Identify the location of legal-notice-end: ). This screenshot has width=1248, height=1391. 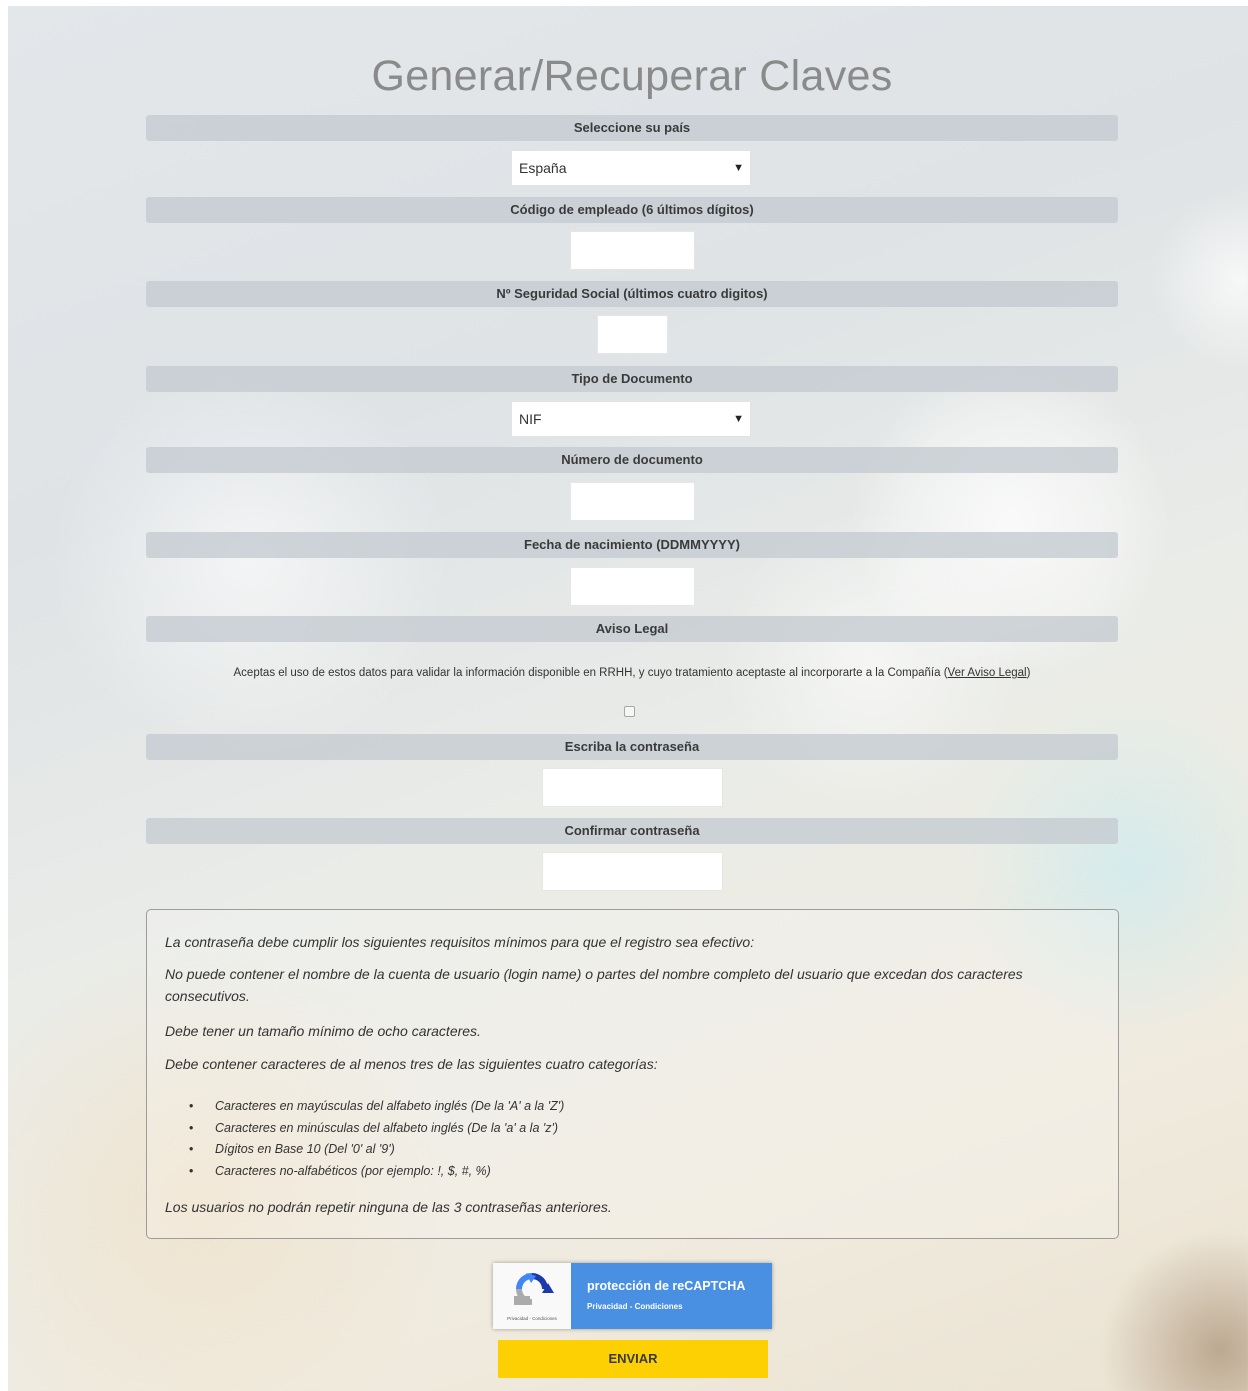
(1028, 673).